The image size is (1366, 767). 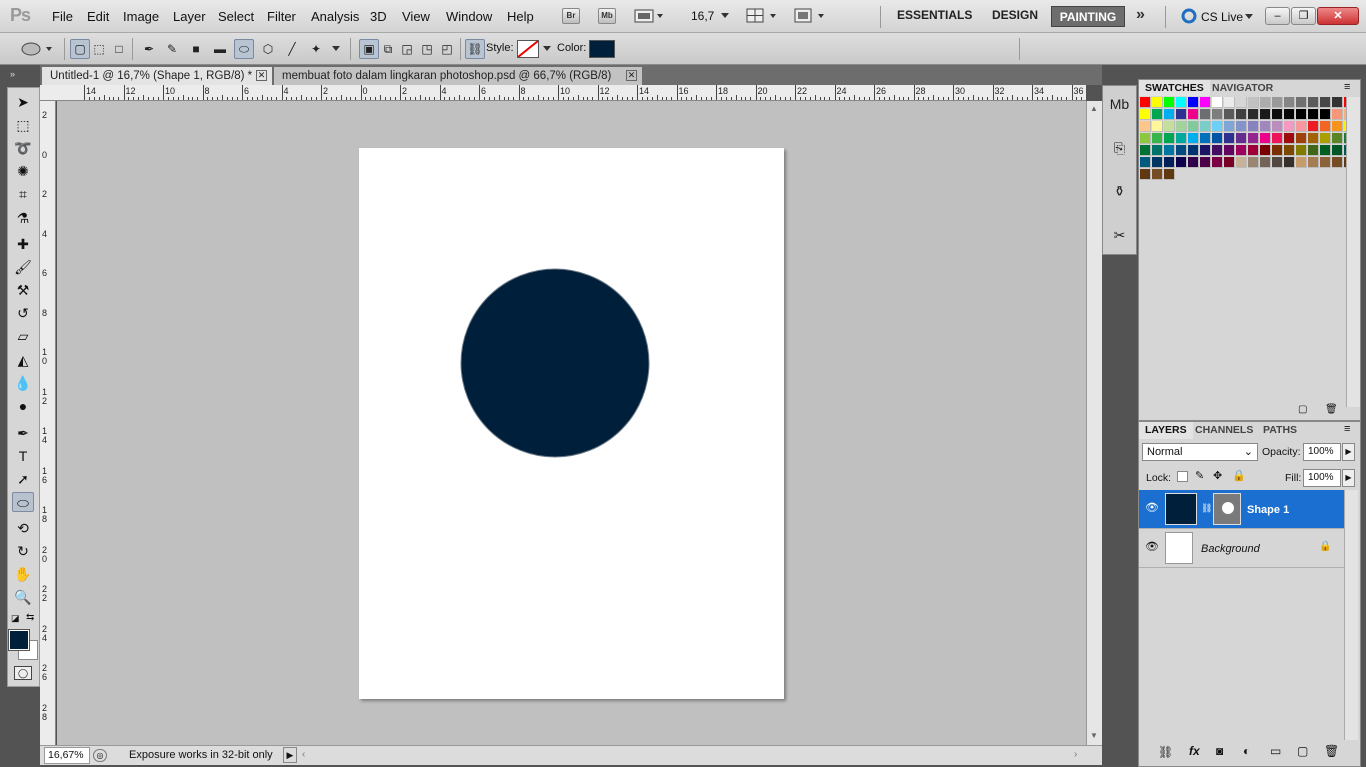 What do you see at coordinates (1302, 409) in the screenshot?
I see `new-swatch-icon: ▢` at bounding box center [1302, 409].